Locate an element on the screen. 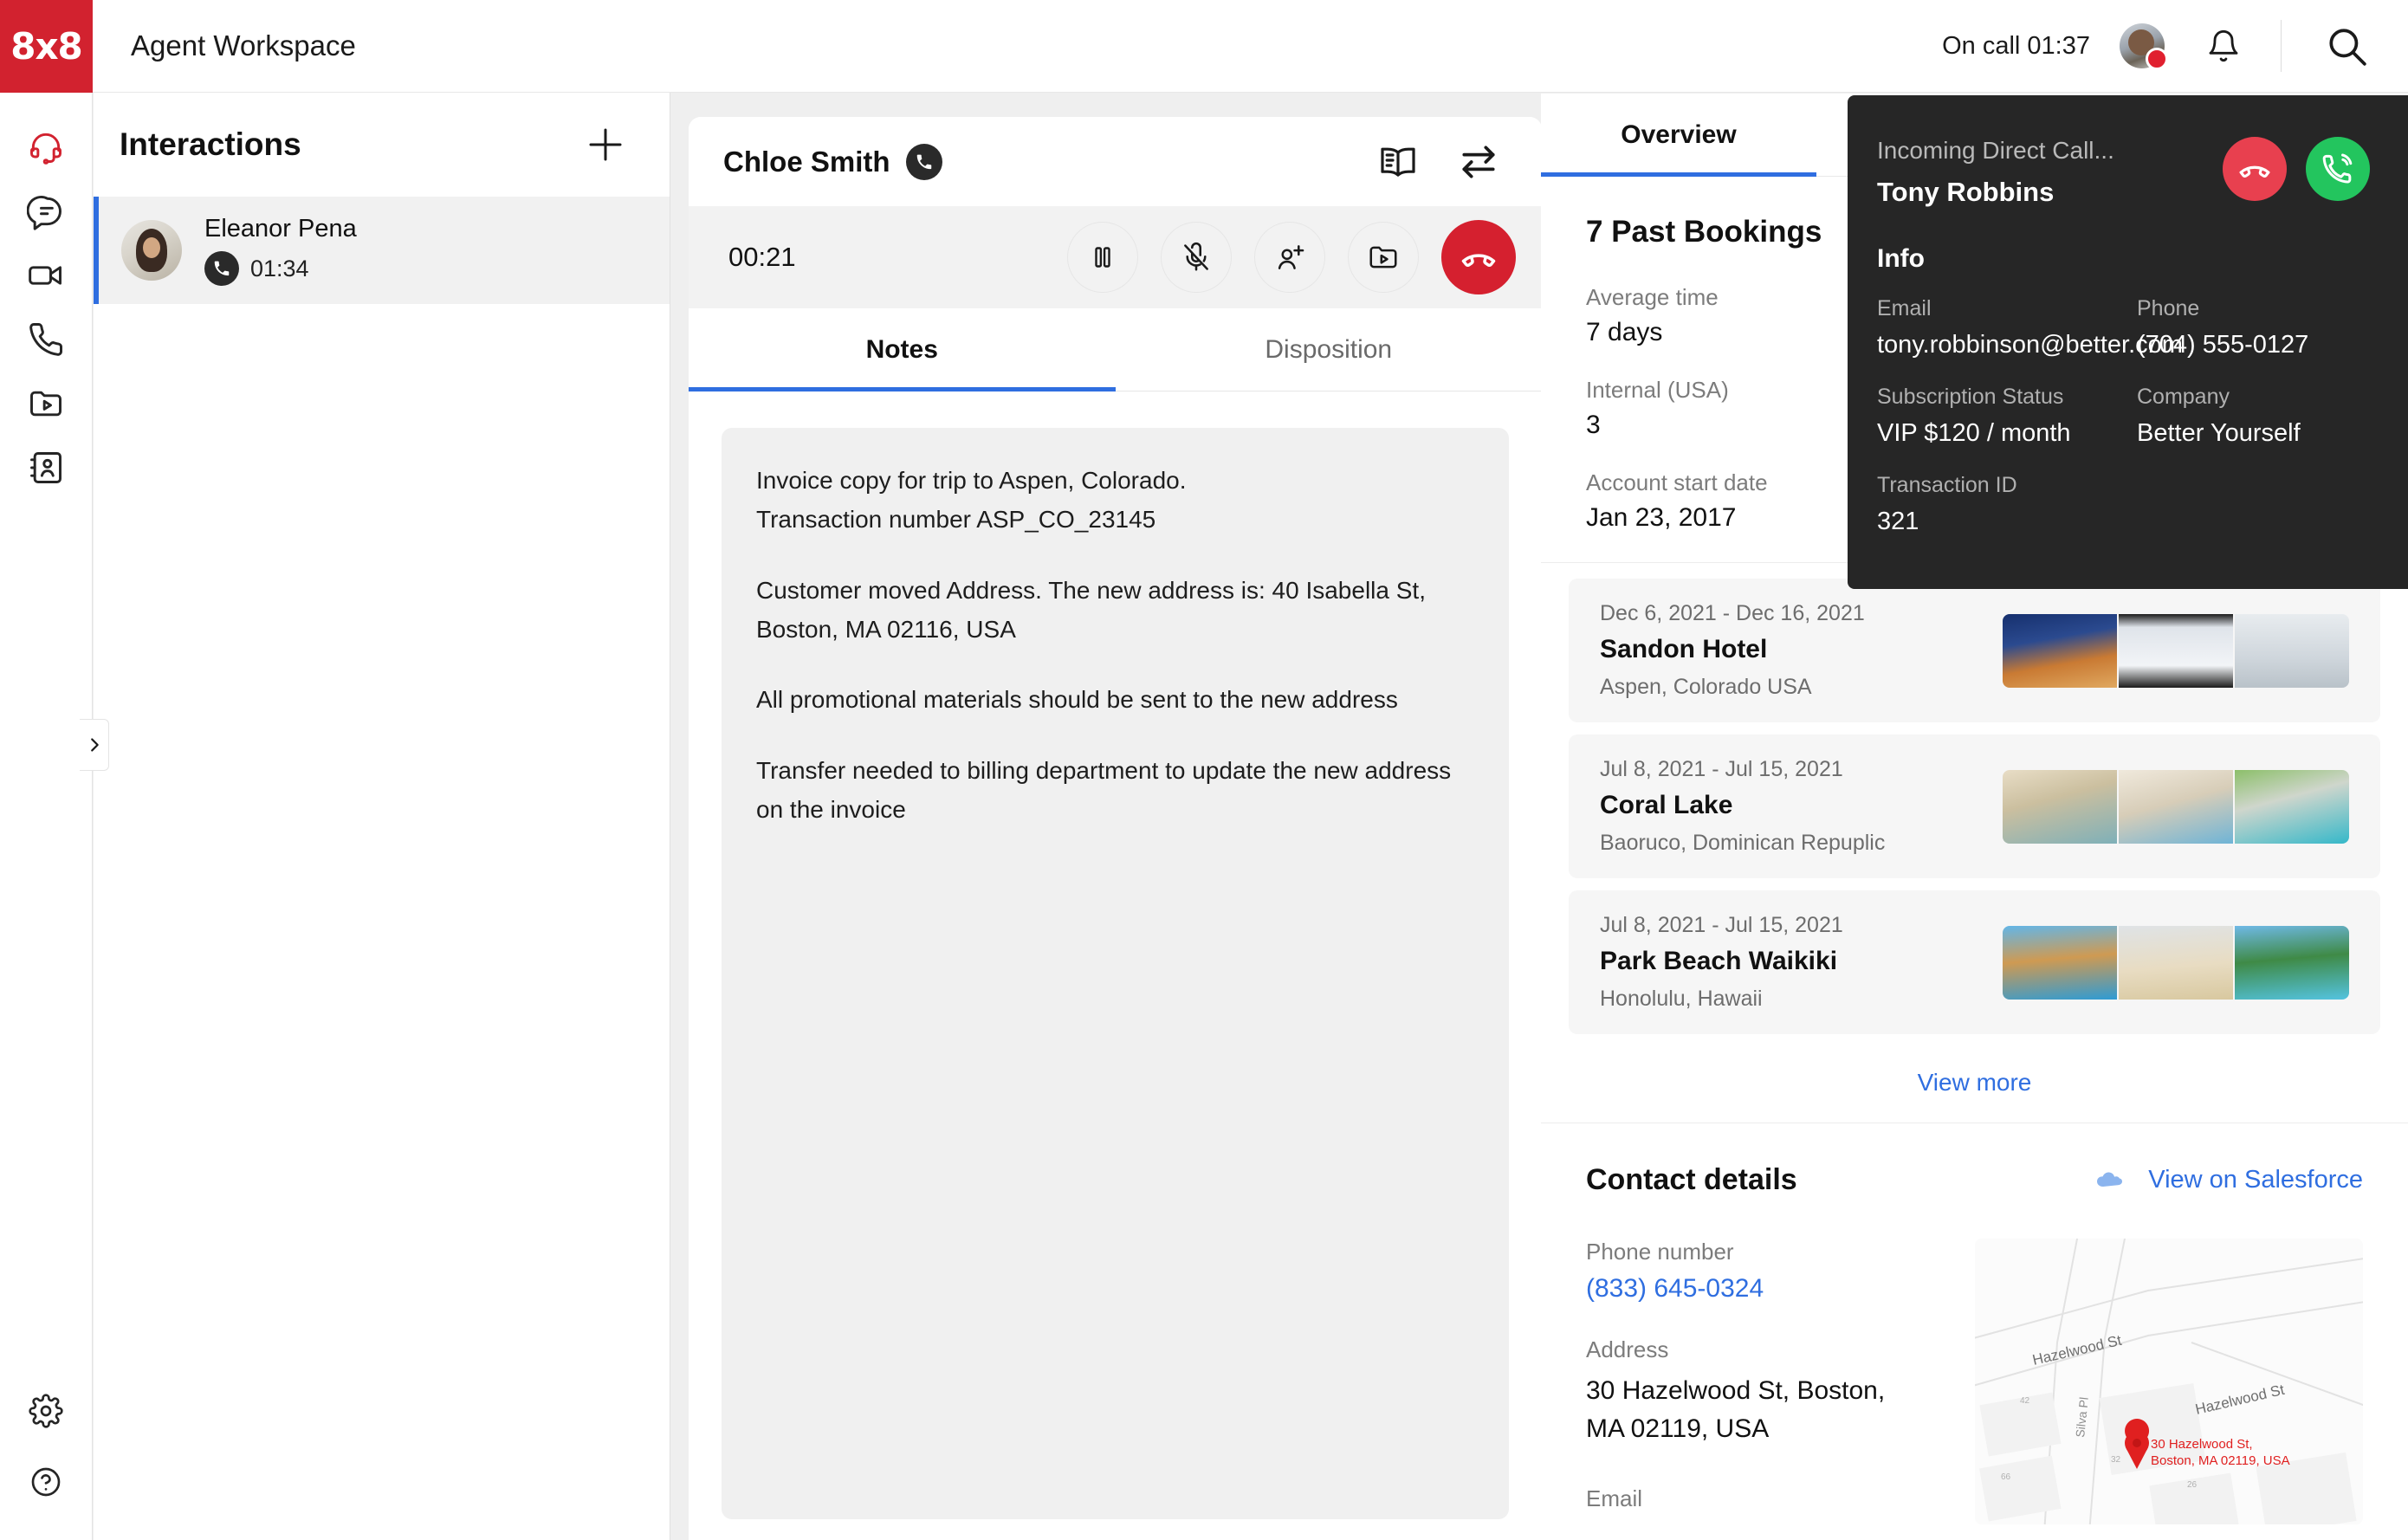 This screenshot has width=2408, height=1540. view-on-salesforce-link: View on Salesforce is located at coordinates (2228, 1180).